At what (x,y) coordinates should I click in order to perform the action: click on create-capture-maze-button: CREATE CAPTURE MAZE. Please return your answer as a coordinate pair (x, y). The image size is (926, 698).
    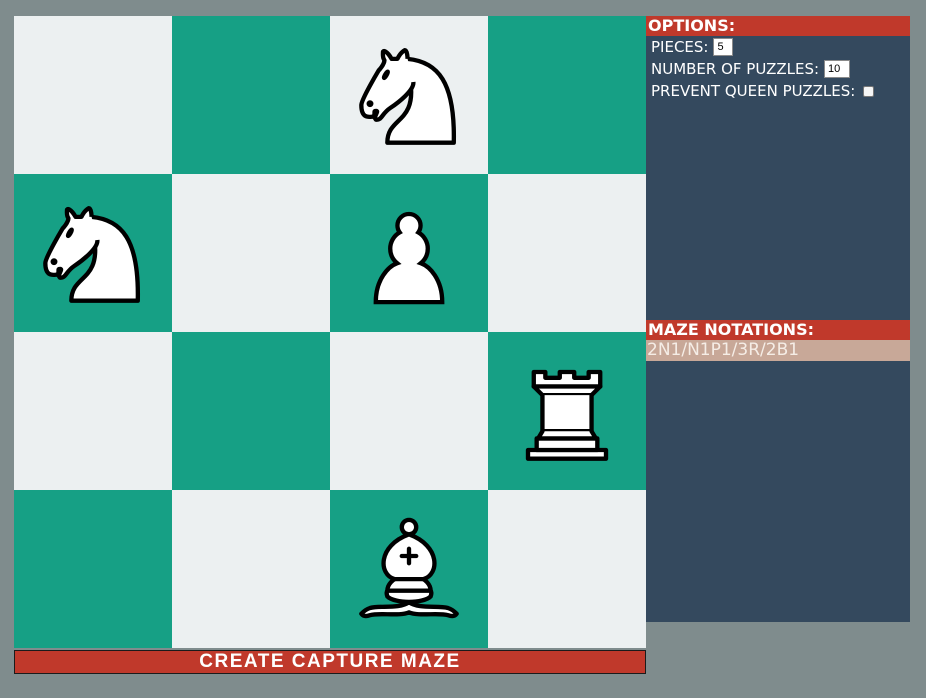
    Looking at the image, I should click on (330, 662).